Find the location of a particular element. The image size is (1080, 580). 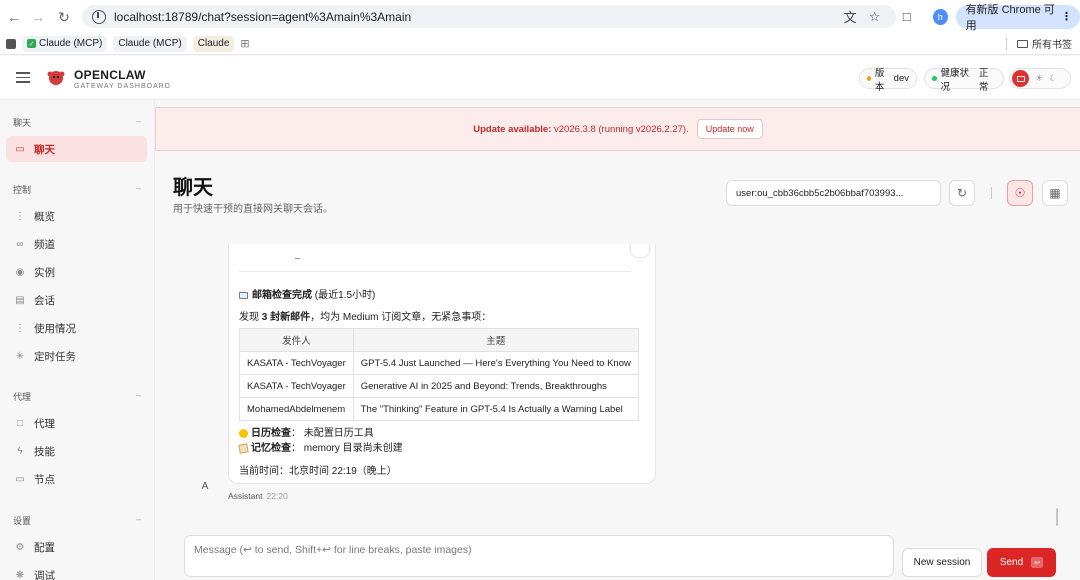

site-info-icon is located at coordinates (99, 16).